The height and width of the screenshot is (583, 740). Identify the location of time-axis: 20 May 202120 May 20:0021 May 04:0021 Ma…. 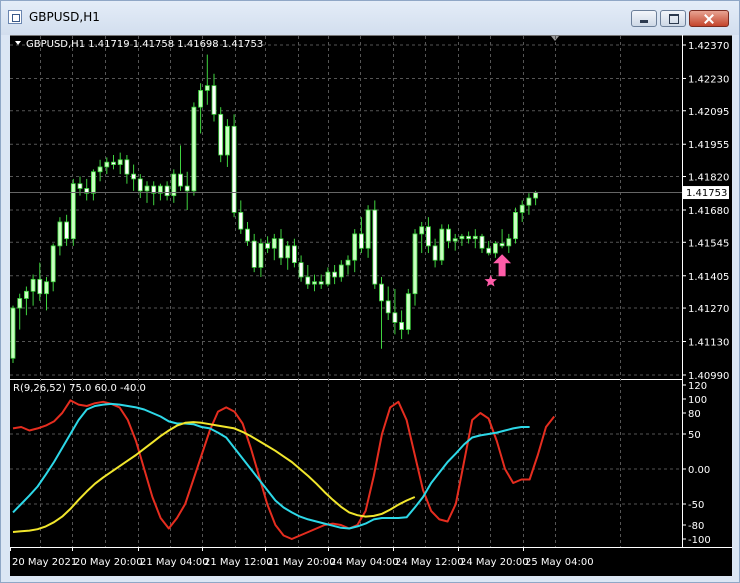
(302, 557).